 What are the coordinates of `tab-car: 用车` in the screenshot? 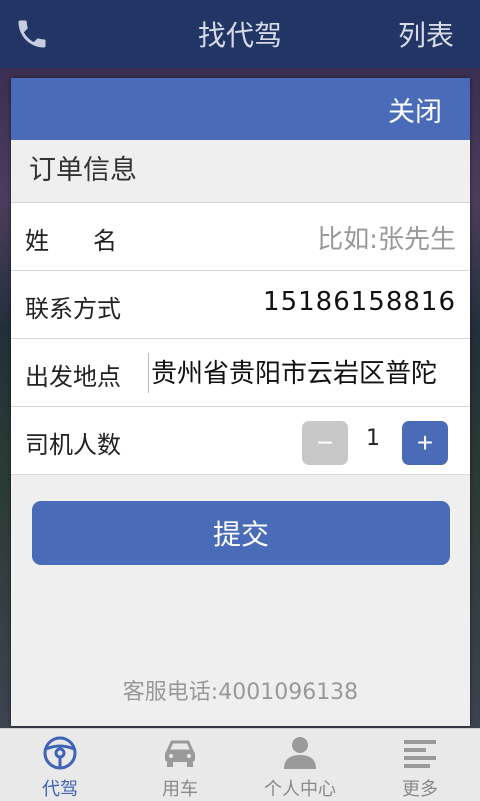 It's located at (180, 765).